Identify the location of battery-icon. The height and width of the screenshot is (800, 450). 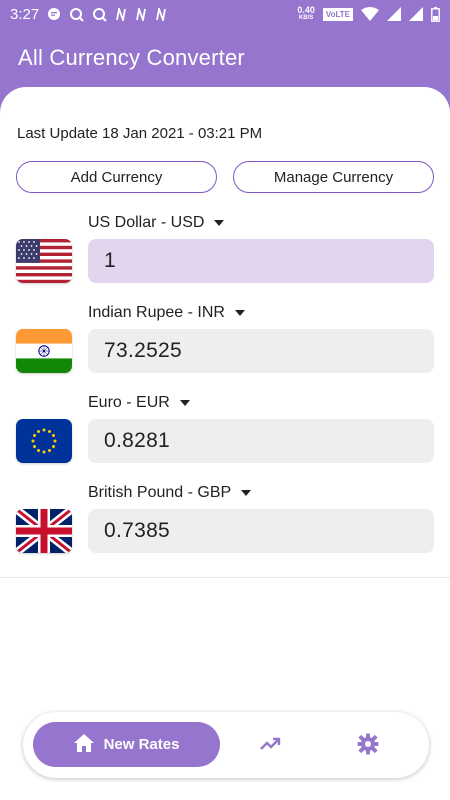
(435, 14).